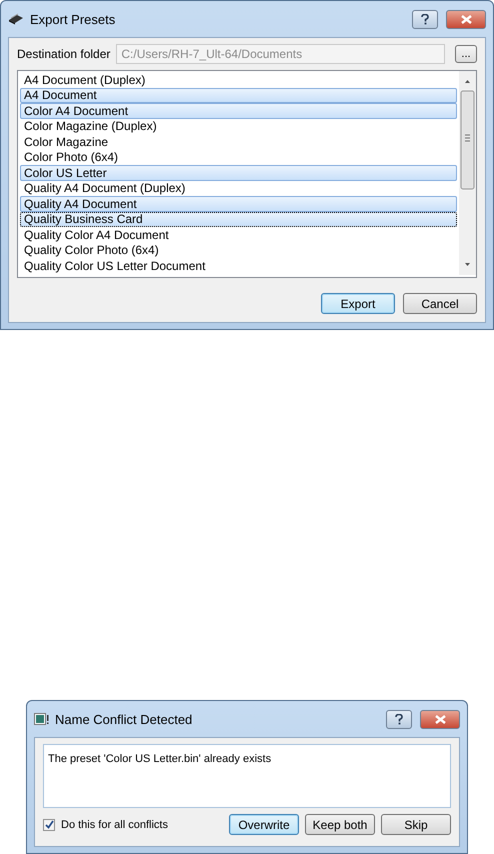  I want to click on scrollbar, so click(467, 173).